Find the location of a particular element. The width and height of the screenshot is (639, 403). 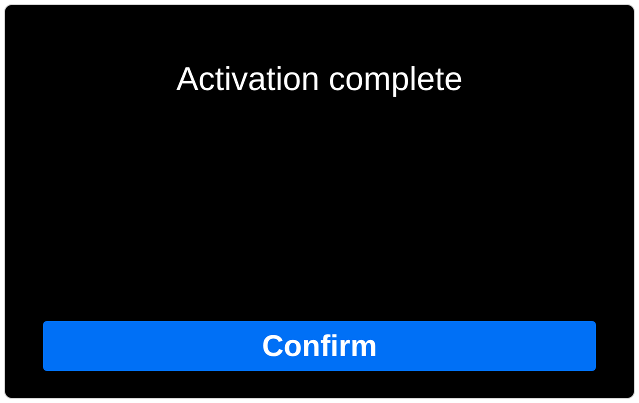

dialog-title: Activation complete is located at coordinates (319, 79).